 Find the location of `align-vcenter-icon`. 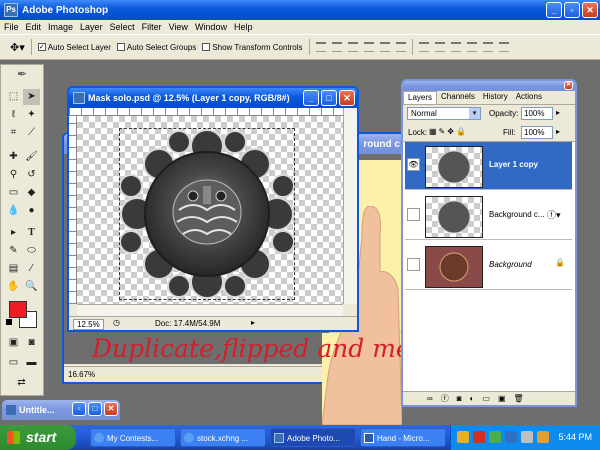

align-vcenter-icon is located at coordinates (336, 47).